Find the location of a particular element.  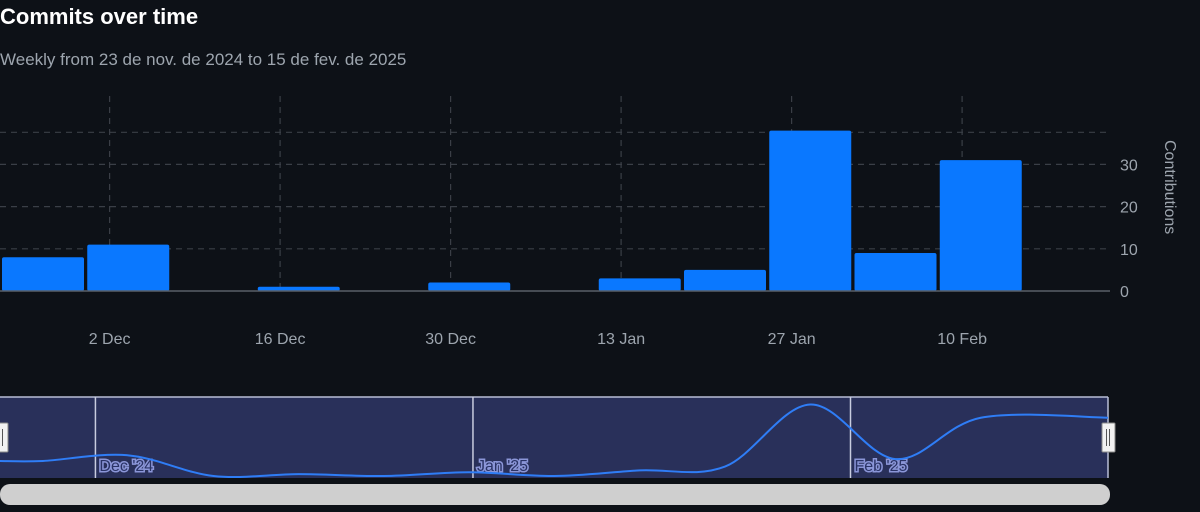

navigator-scrollbar is located at coordinates (555, 494).